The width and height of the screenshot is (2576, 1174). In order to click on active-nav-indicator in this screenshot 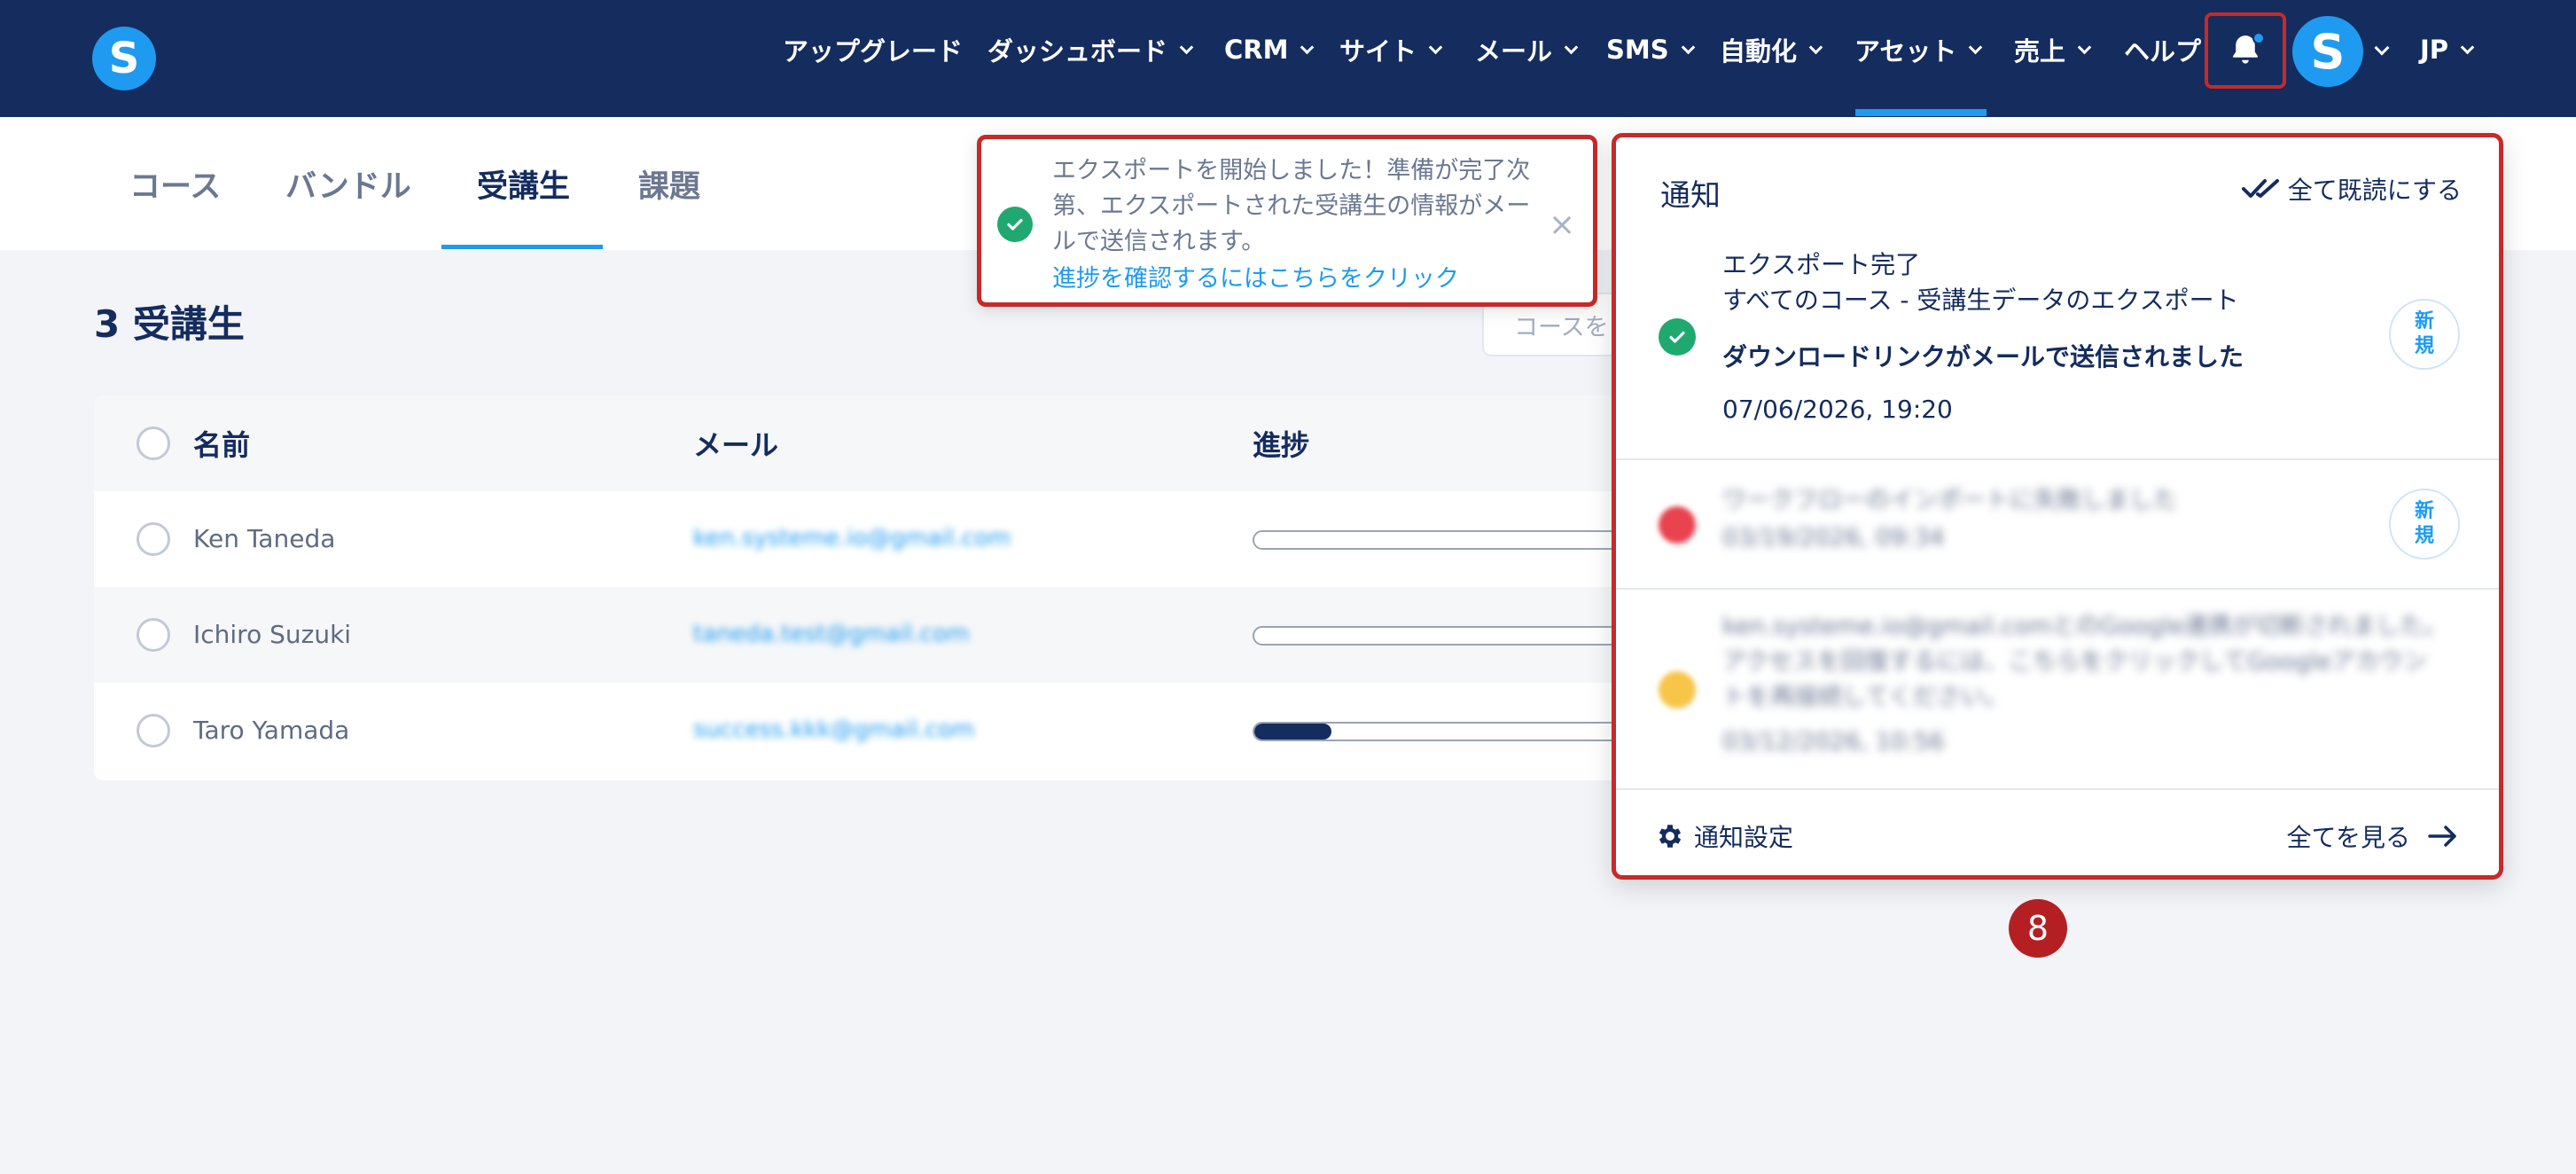, I will do `click(1921, 112)`.